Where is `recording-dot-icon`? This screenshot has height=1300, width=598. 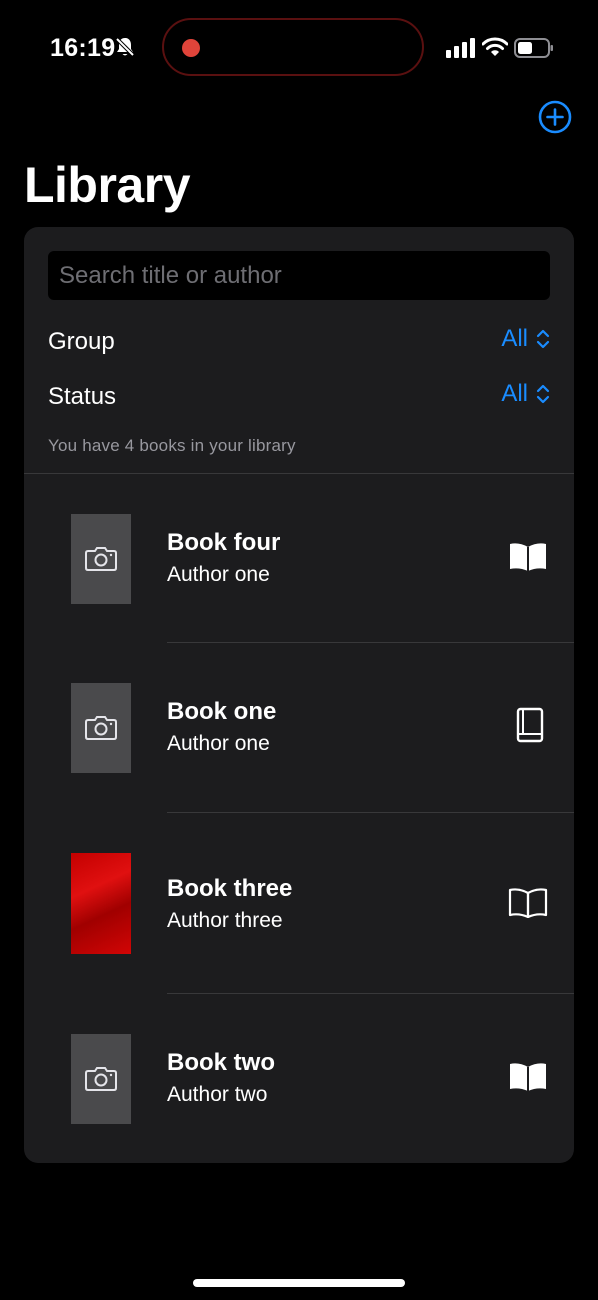
recording-dot-icon is located at coordinates (191, 48).